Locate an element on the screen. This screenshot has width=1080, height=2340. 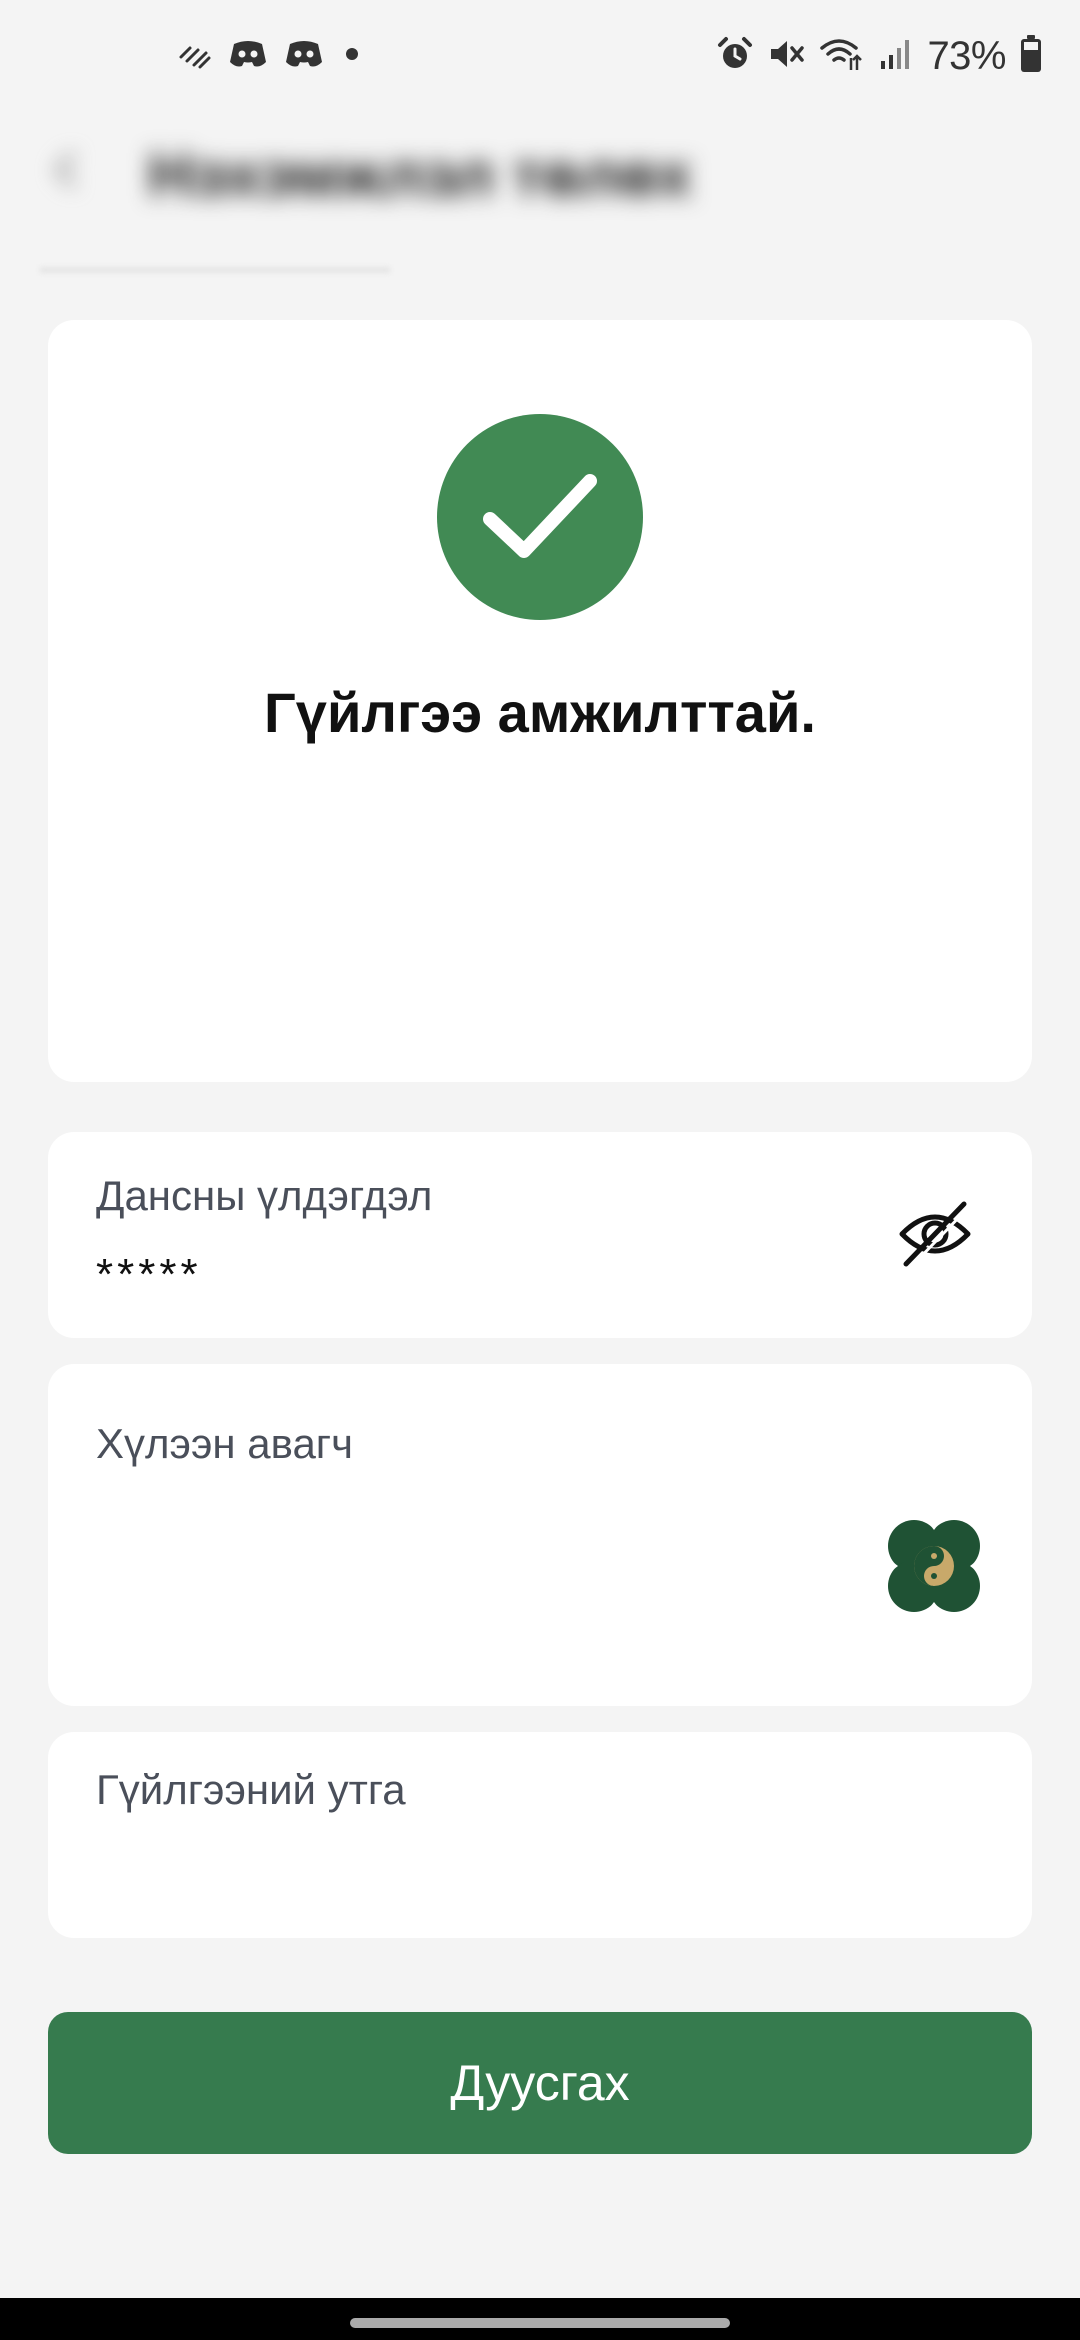
battery-percent: 73% is located at coordinates (966, 55).